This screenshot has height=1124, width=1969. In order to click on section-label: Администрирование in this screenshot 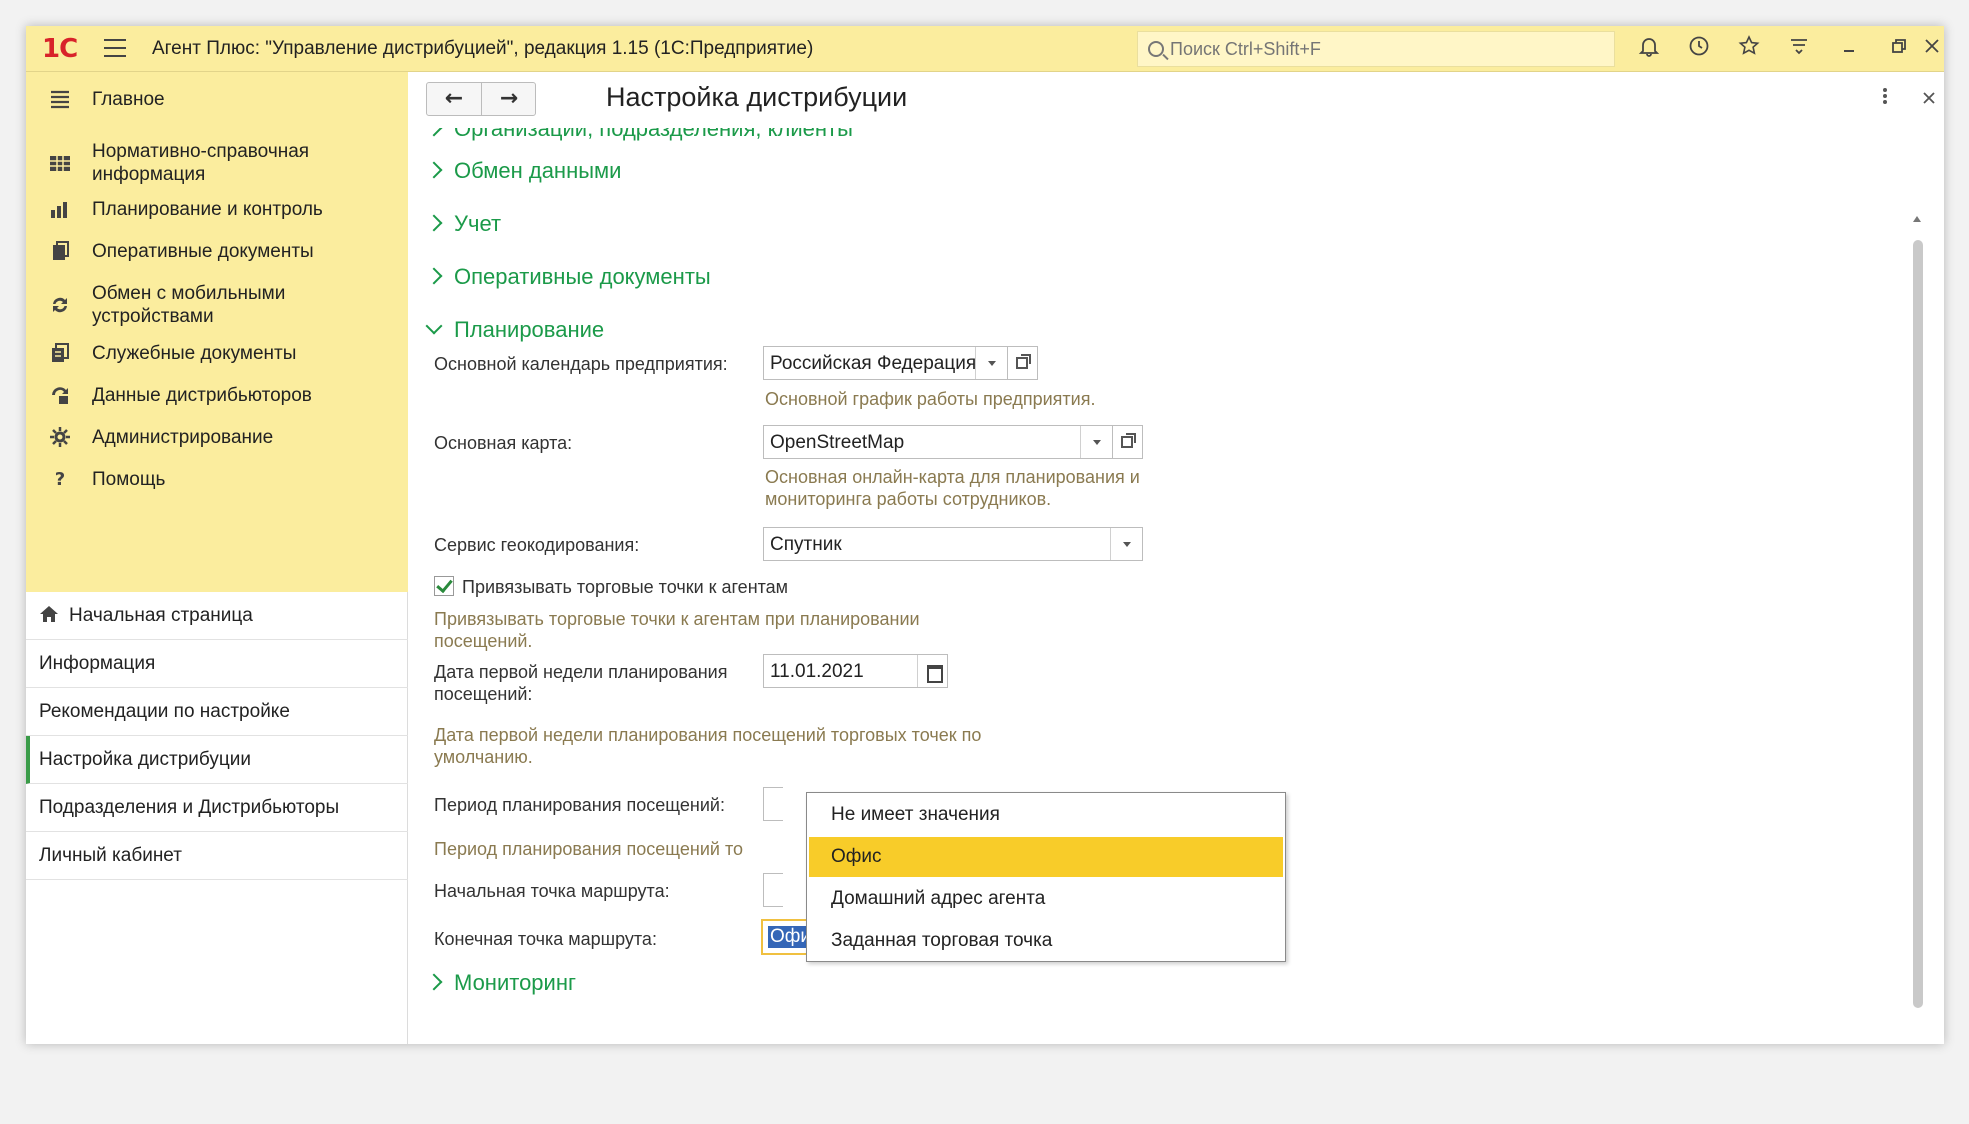, I will do `click(183, 437)`.